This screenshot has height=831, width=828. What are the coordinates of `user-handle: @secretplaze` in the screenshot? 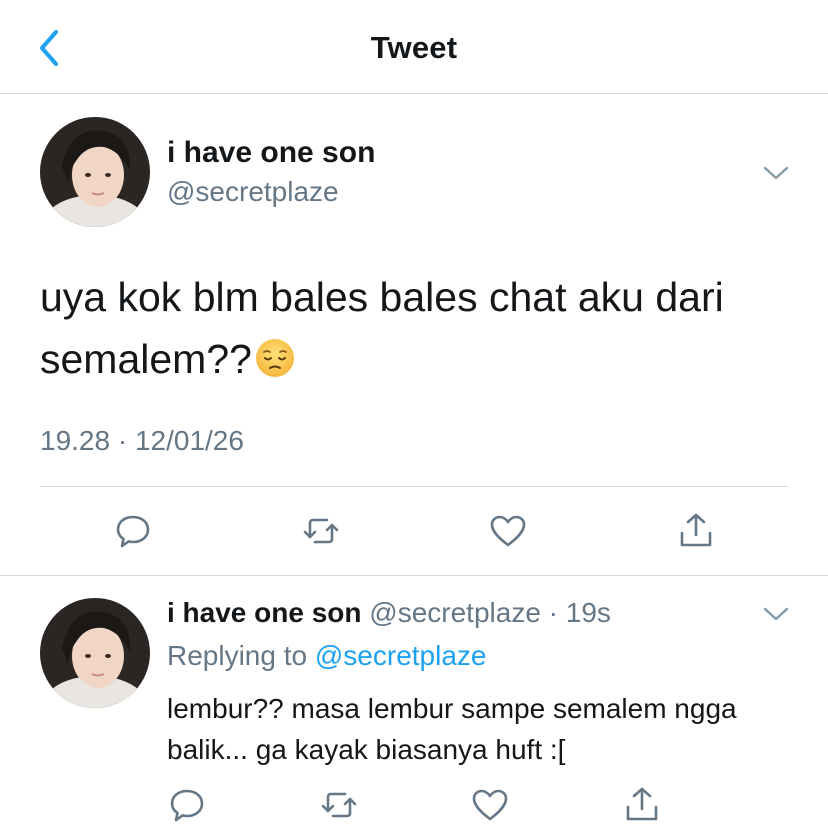 It's located at (253, 192).